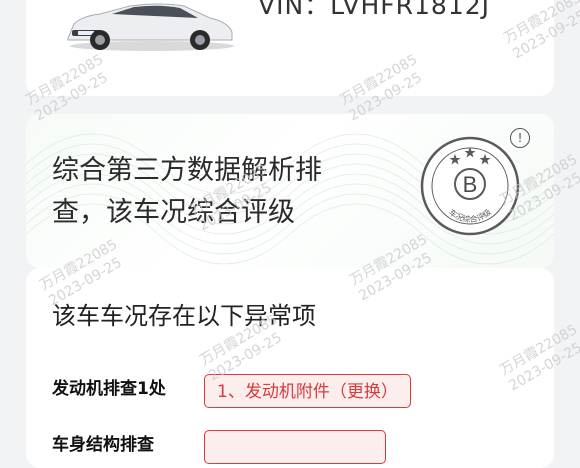 Image resolution: width=580 pixels, height=468 pixels. I want to click on rating-grade: B, so click(470, 184).